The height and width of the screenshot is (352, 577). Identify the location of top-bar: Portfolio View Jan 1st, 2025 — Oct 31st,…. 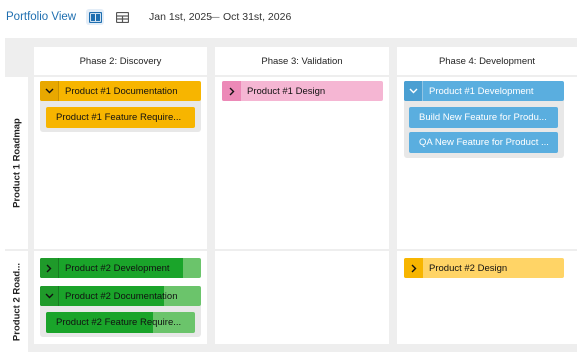
(288, 18).